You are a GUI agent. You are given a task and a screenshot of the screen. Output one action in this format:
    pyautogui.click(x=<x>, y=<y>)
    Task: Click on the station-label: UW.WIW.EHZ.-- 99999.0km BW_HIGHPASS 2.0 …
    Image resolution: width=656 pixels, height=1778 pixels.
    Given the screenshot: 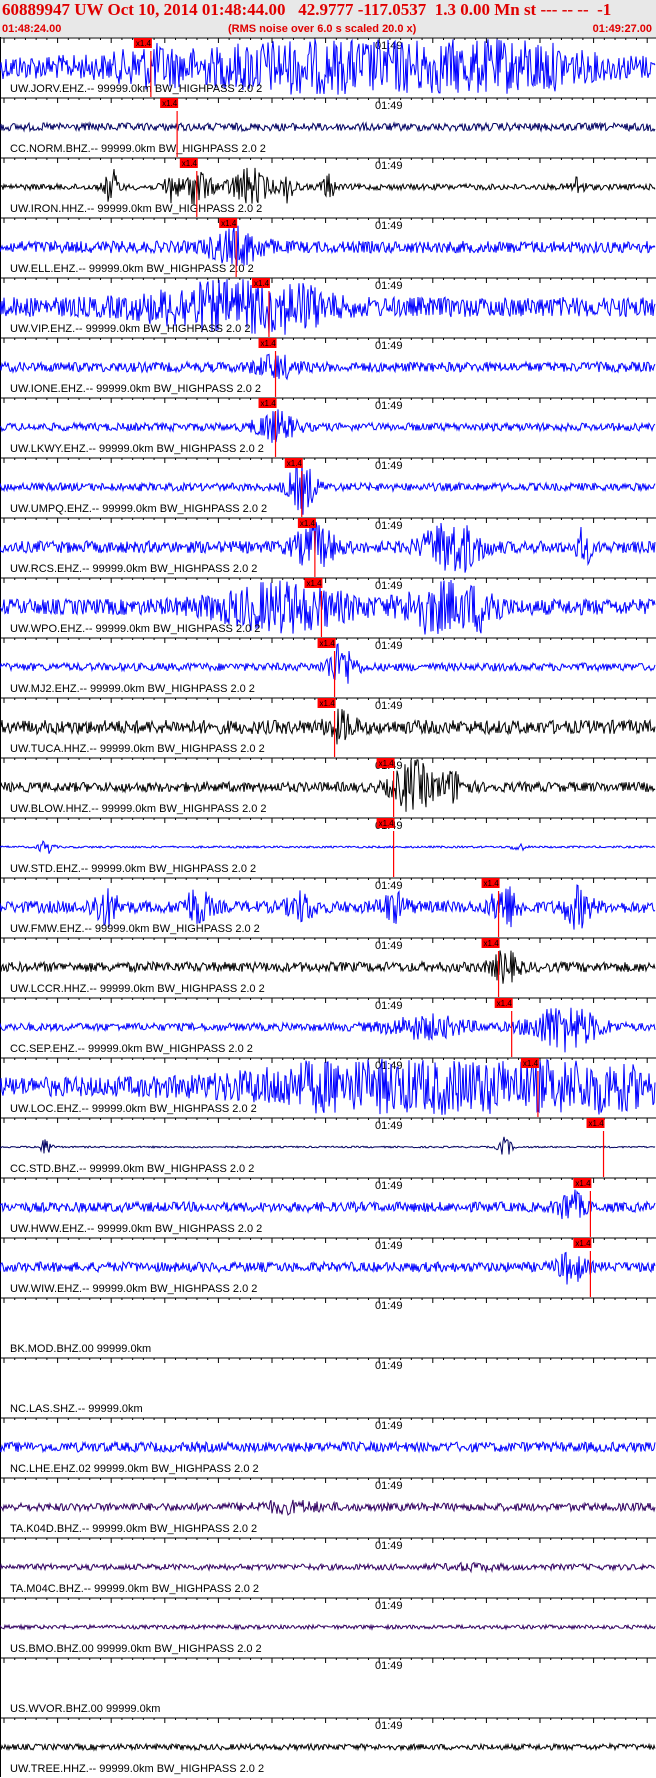 What is the action you would take?
    pyautogui.click(x=133, y=1289)
    